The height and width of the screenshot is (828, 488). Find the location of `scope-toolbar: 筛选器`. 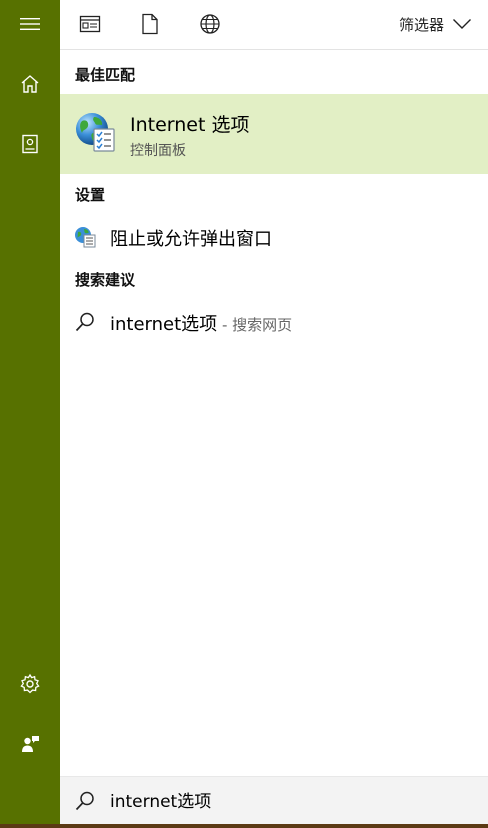

scope-toolbar: 筛选器 is located at coordinates (274, 25).